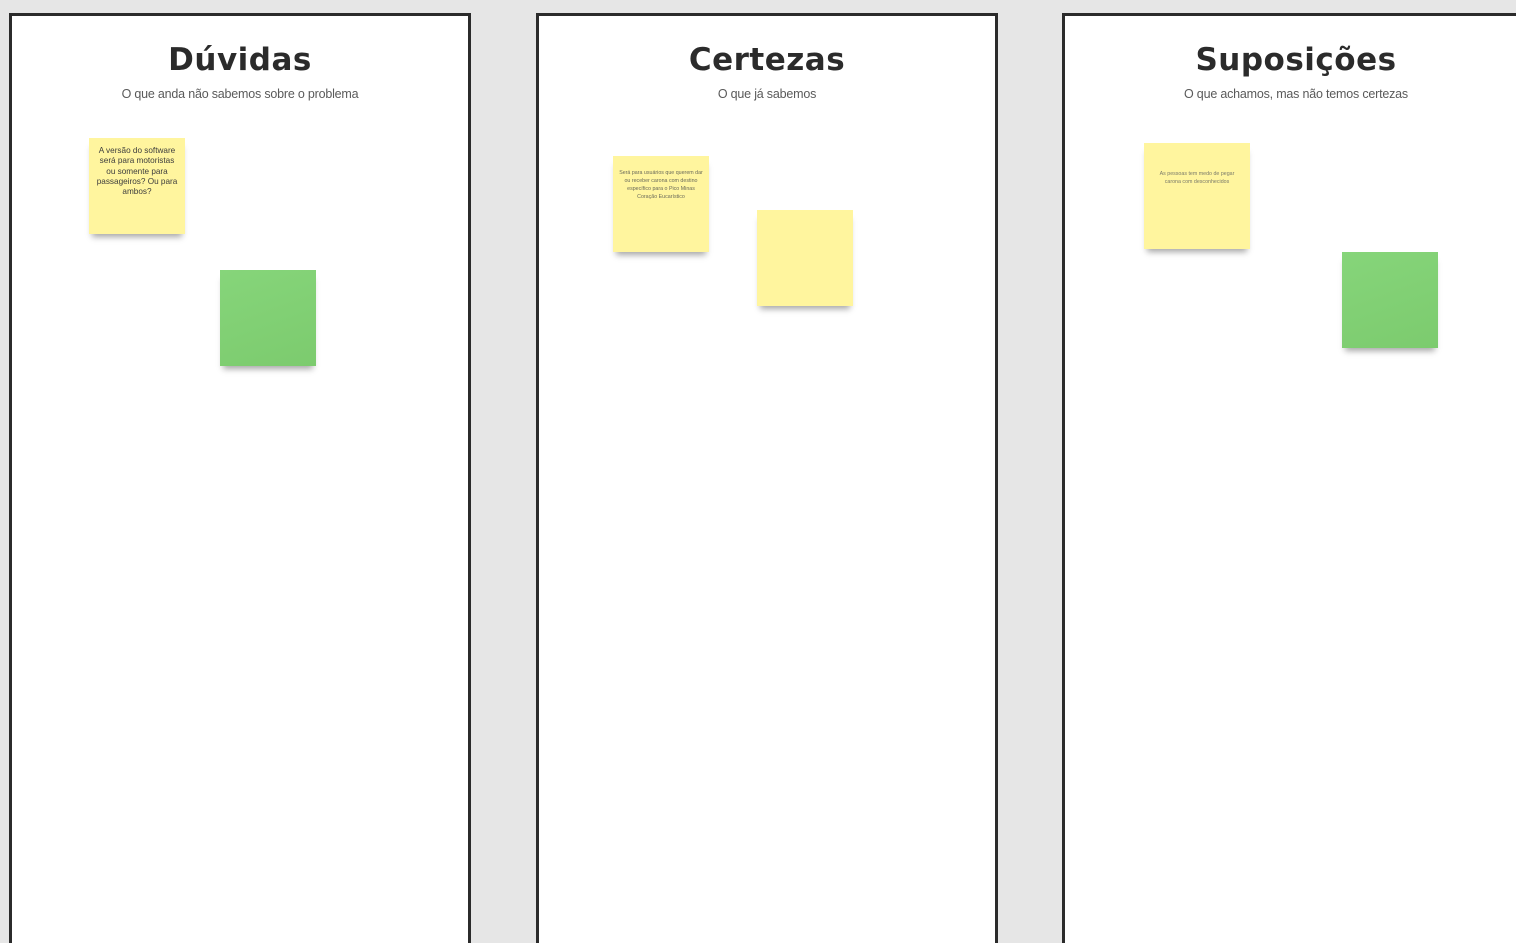  I want to click on sticky-note-yellow, so click(805, 258).